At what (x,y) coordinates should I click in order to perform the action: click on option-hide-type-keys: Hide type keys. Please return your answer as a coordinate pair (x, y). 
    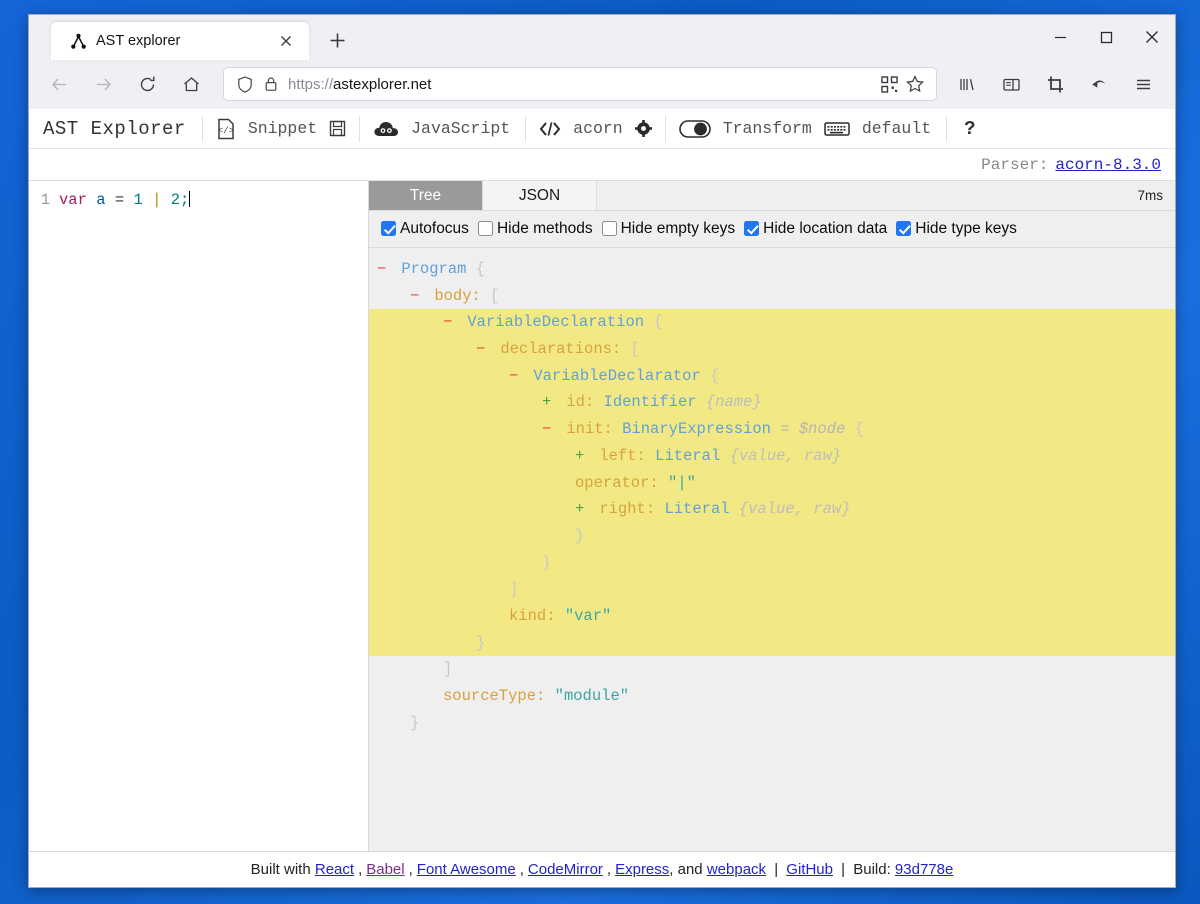
    Looking at the image, I should click on (956, 228).